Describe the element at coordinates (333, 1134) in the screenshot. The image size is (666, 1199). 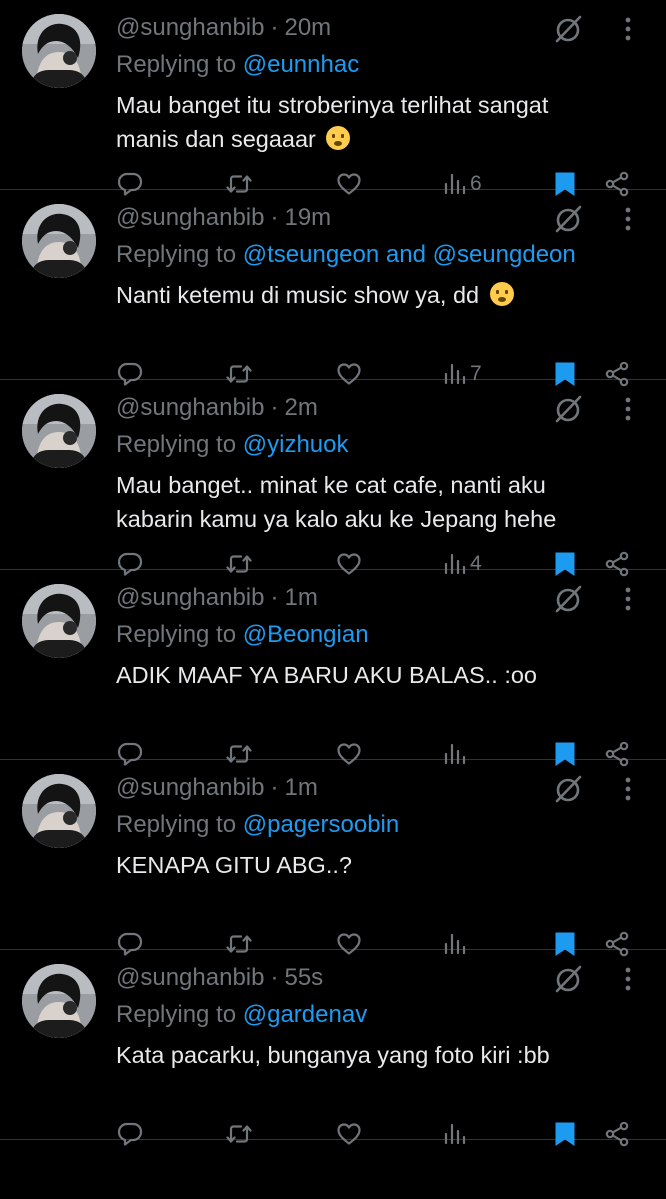
I see `action-bar` at that location.